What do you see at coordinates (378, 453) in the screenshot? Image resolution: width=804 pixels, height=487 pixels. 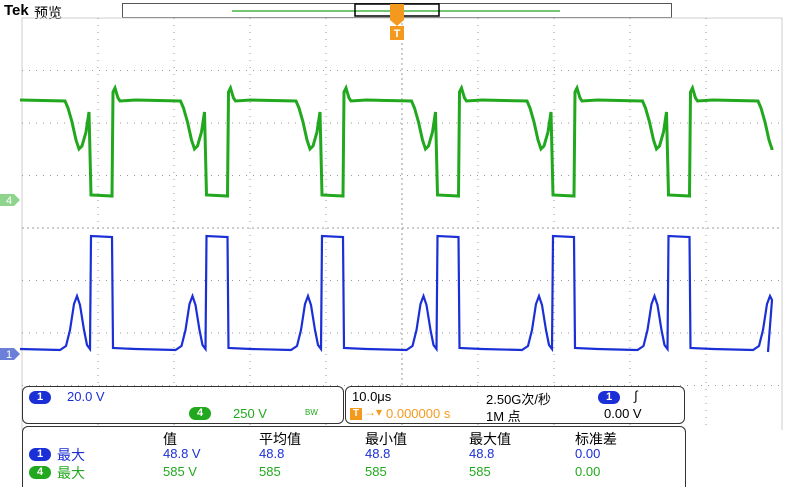 I see `meas-row-ch1-min: 48.8` at bounding box center [378, 453].